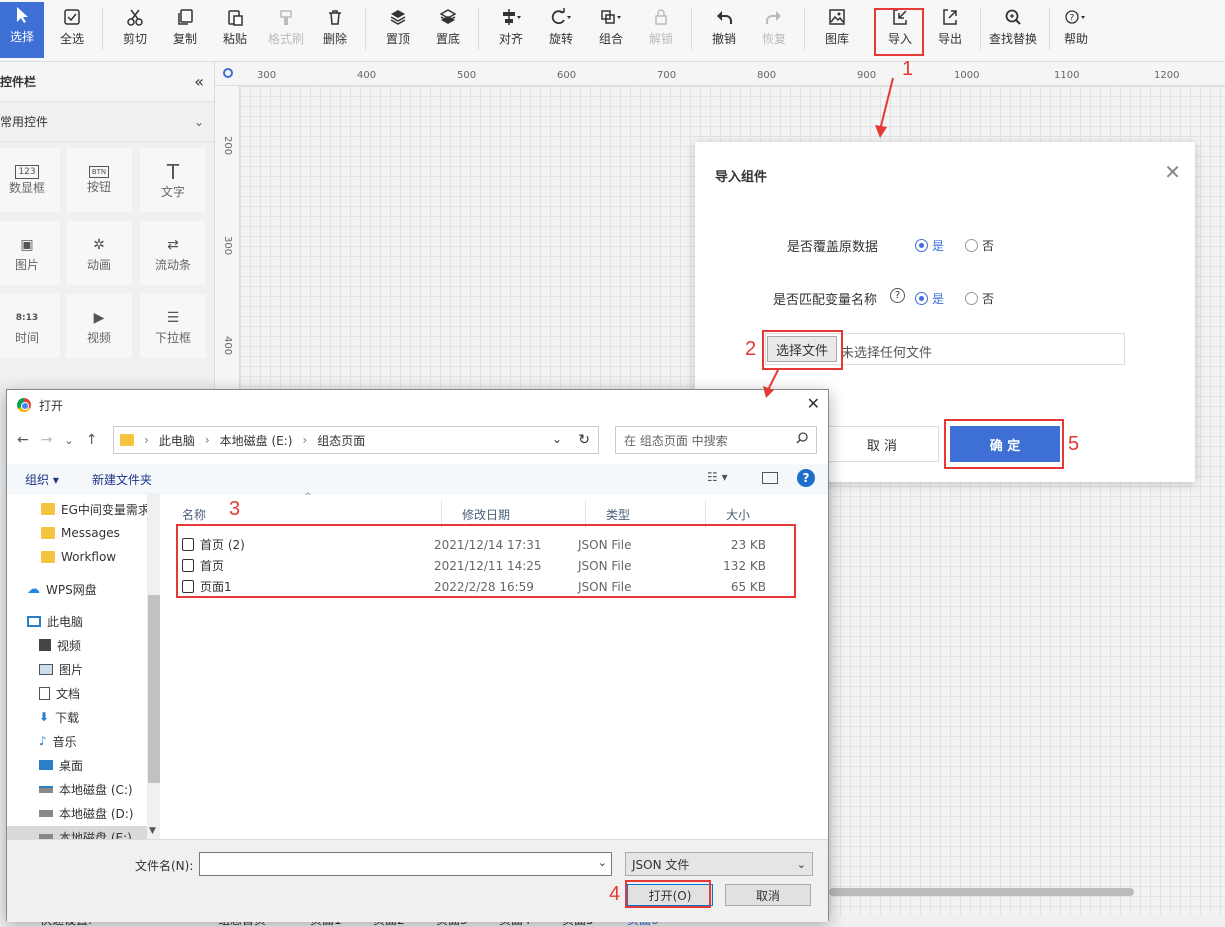 The height and width of the screenshot is (927, 1225). Describe the element at coordinates (602, 862) in the screenshot. I see `filename-dropdown-icon: ⌄` at that location.